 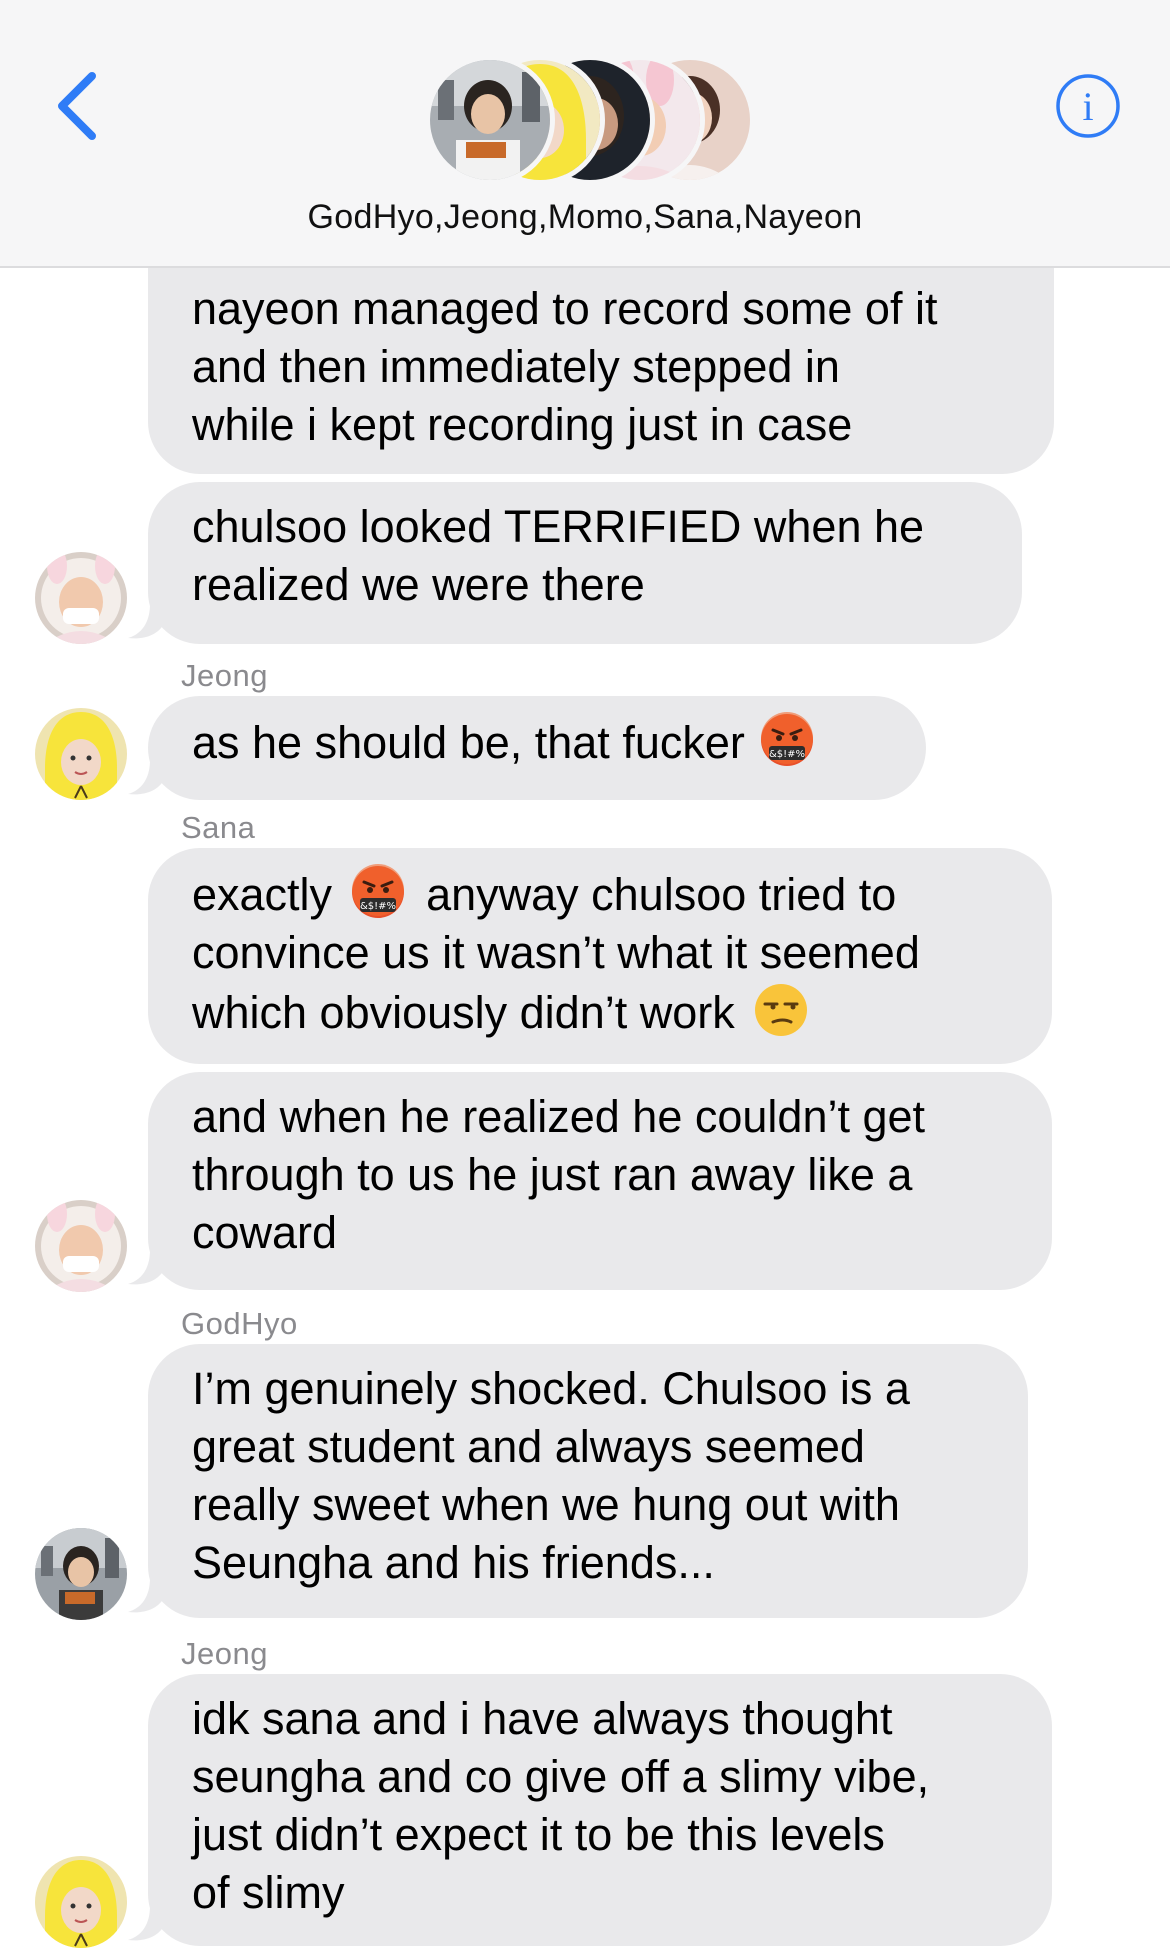 I want to click on unamused-face-emoji, so click(x=780, y=1010).